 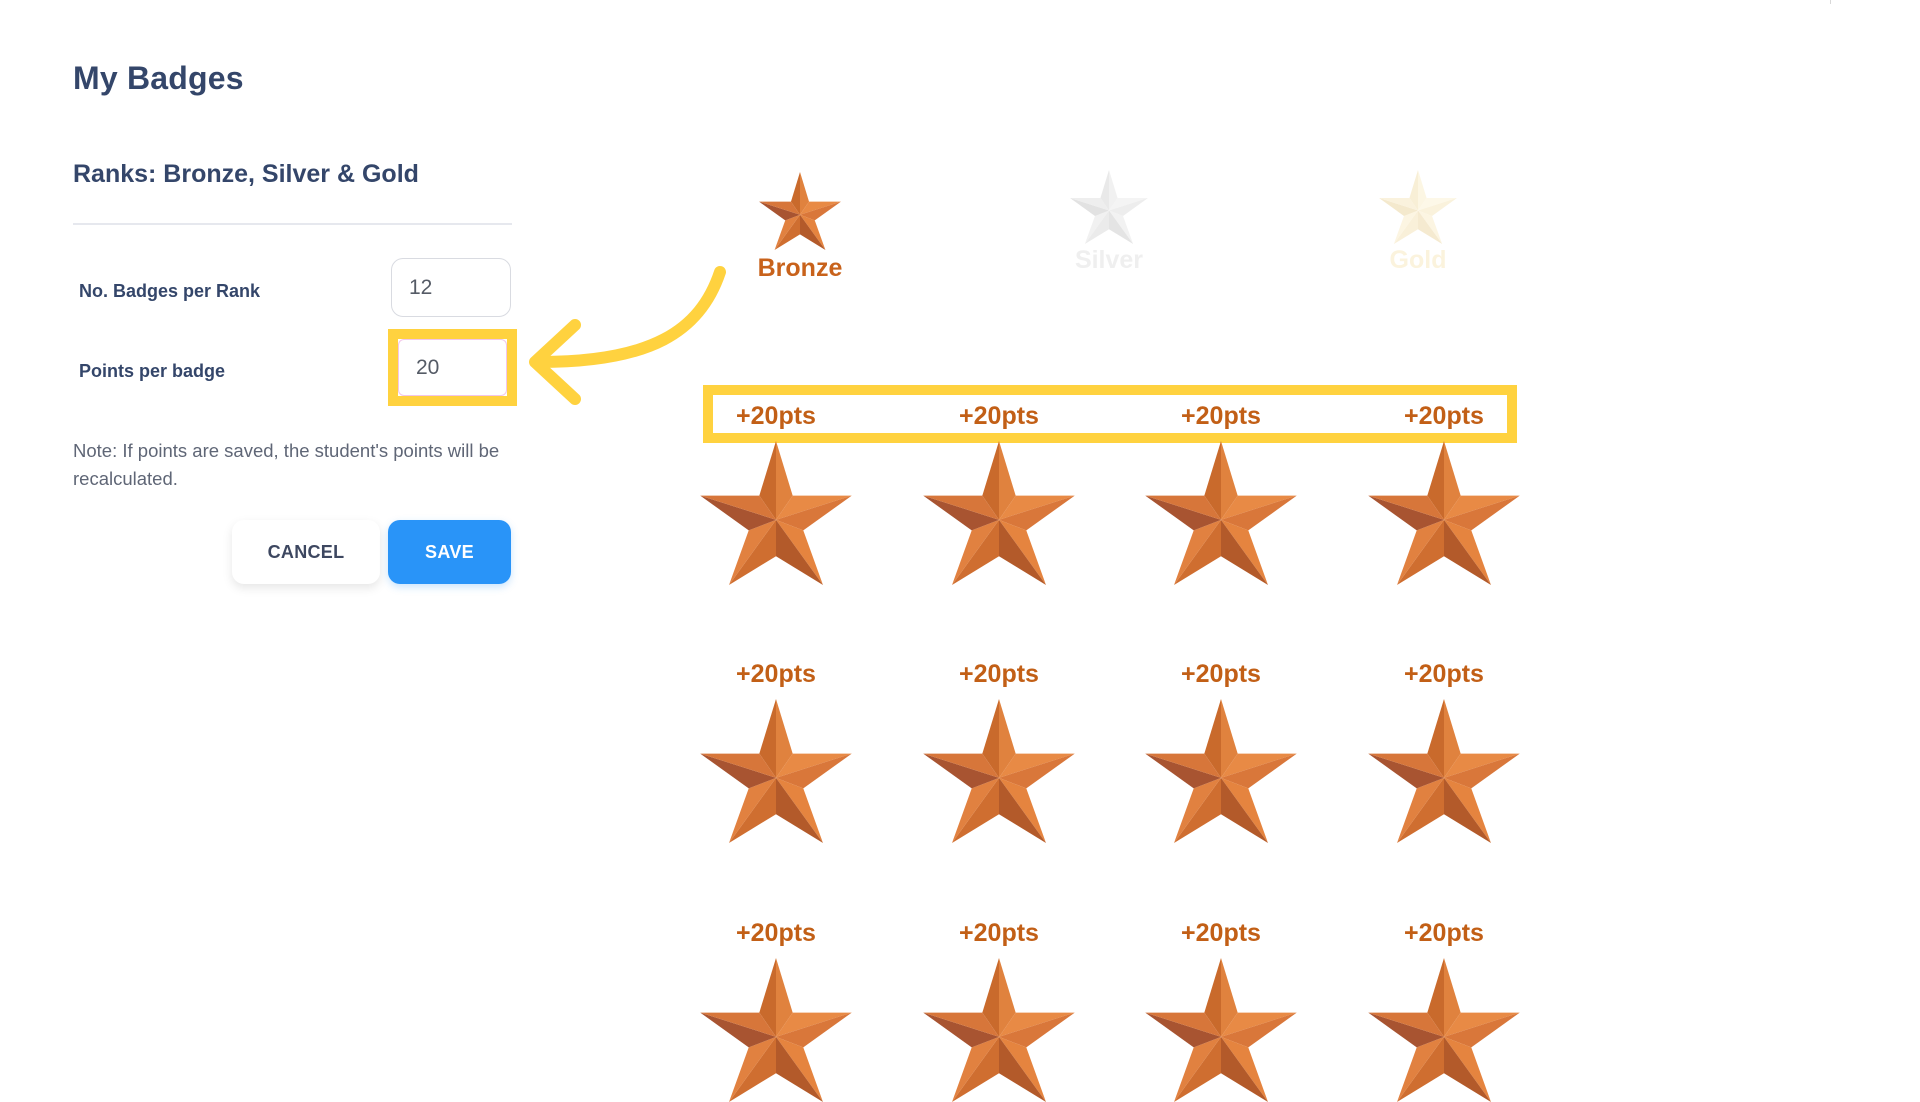 What do you see at coordinates (1418, 260) in the screenshot?
I see `rank-label-gold: Gold` at bounding box center [1418, 260].